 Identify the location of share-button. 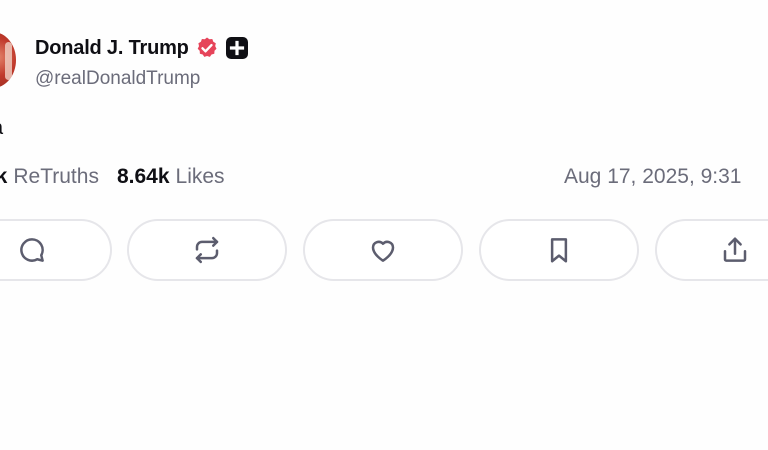
(711, 250).